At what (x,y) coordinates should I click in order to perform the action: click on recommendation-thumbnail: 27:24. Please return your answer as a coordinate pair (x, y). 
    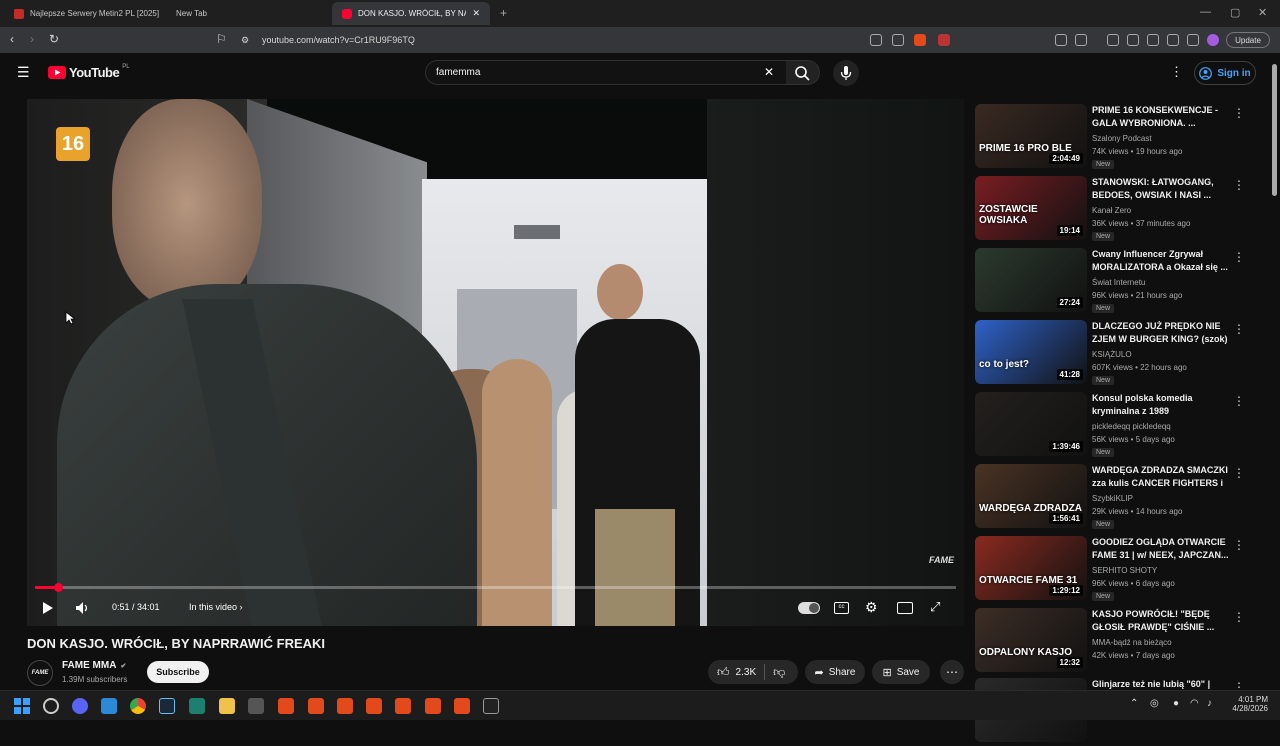
    Looking at the image, I should click on (1031, 280).